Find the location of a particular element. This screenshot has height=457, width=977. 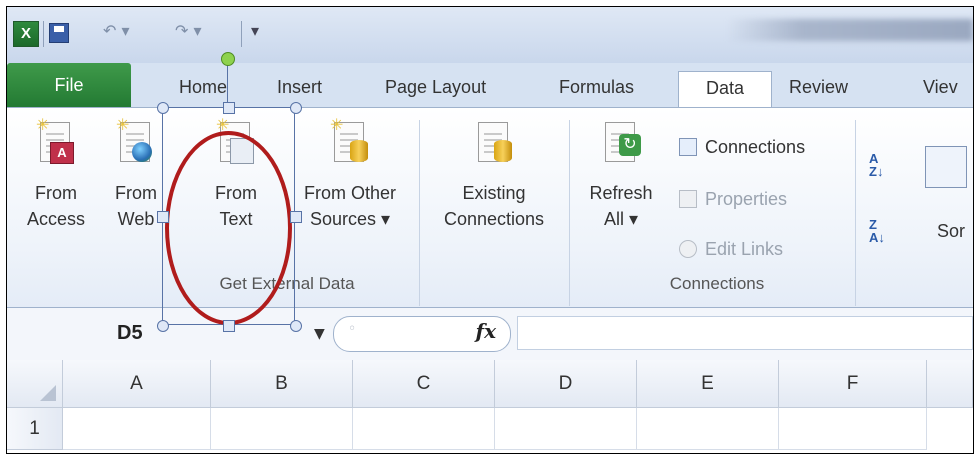

row-header-1: 1 is located at coordinates (35, 429).